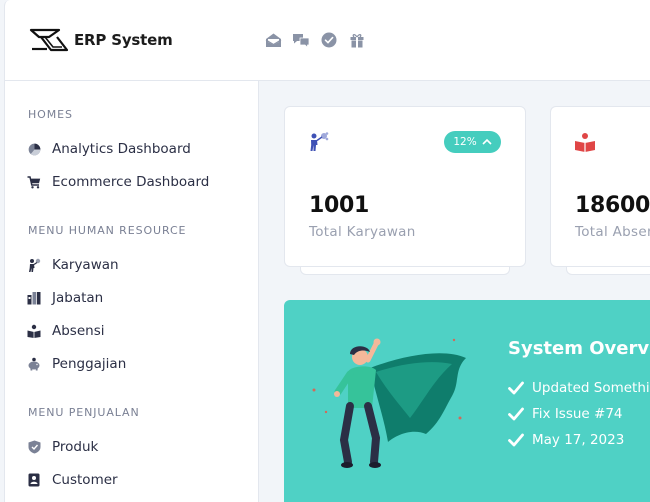 This screenshot has width=650, height=502. I want to click on sidebar-item-analytics-dashboard: Analytics Dashboard, so click(109, 149).